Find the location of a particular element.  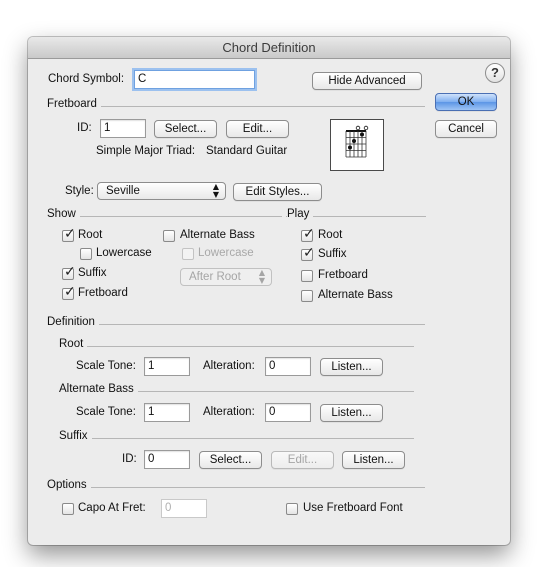

show-suffix-label: Suffix is located at coordinates (92, 273).